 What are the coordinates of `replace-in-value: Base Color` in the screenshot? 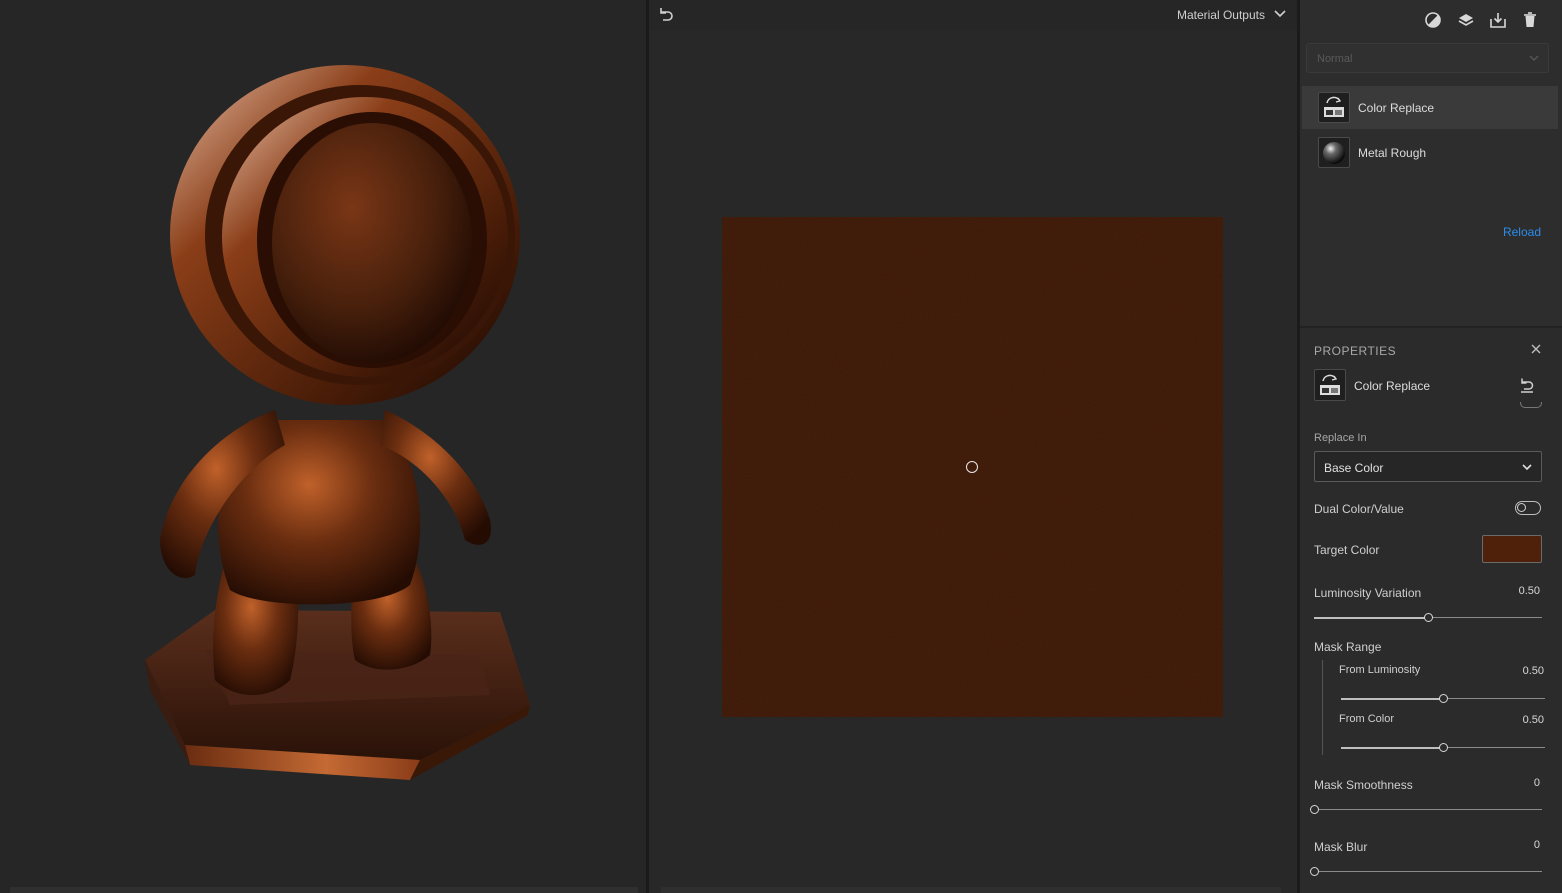 It's located at (1354, 468).